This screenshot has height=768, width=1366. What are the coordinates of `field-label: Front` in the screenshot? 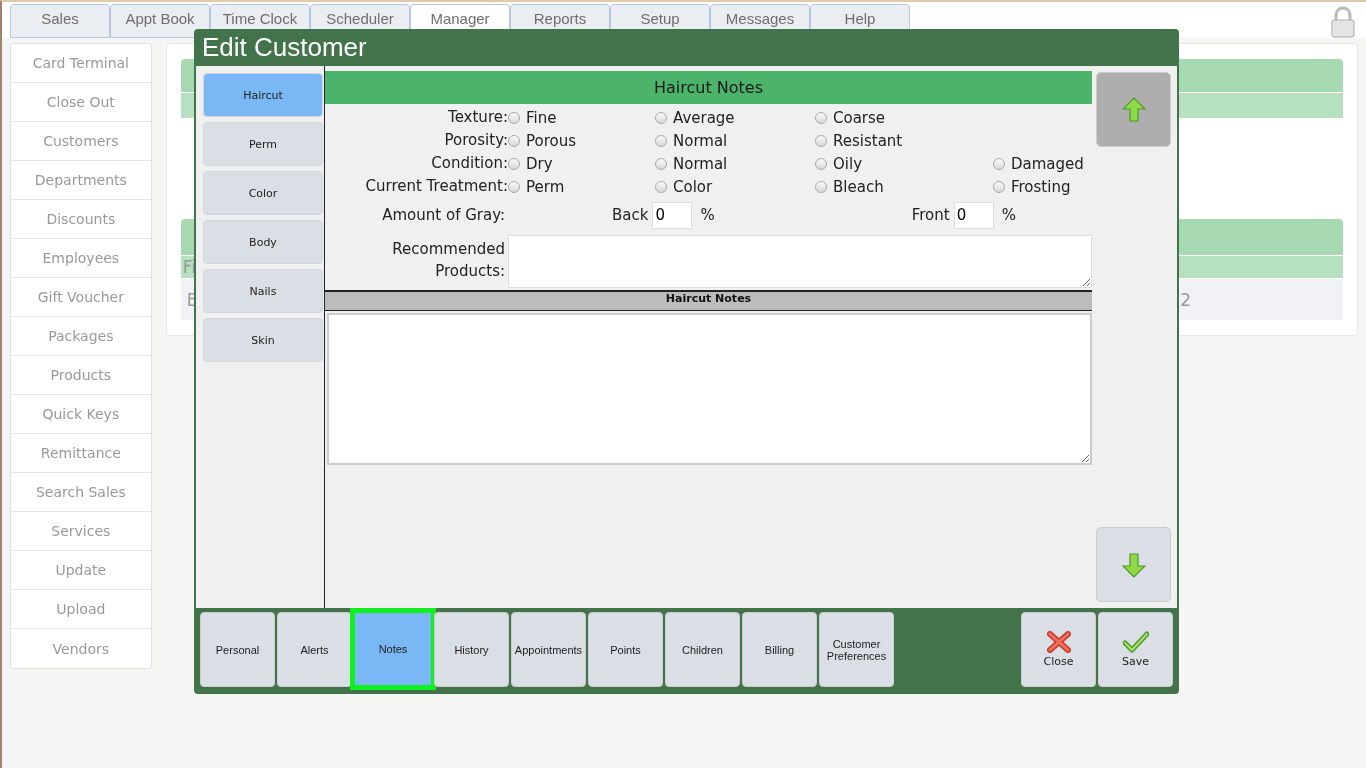 It's located at (930, 215).